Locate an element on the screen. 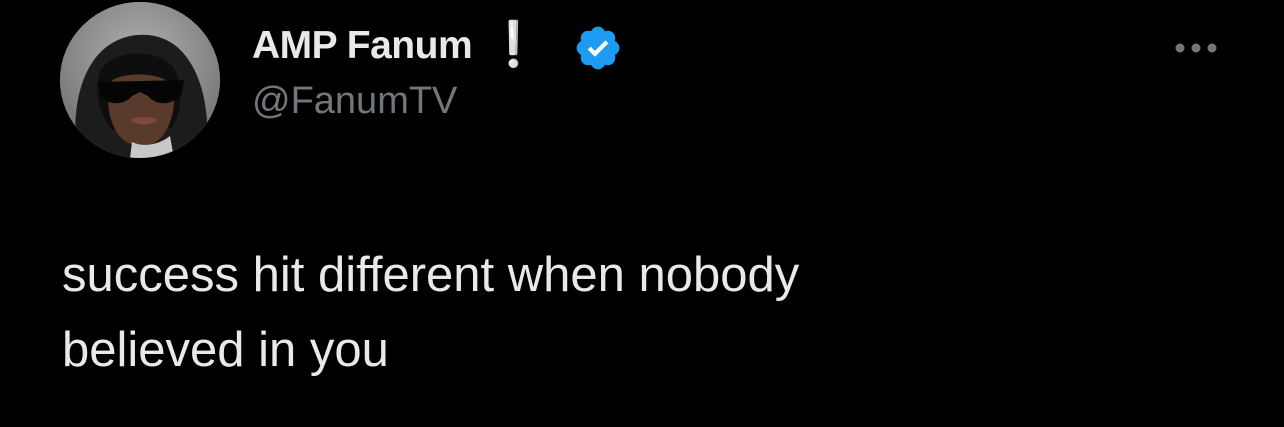 Image resolution: width=1284 pixels, height=427 pixels. more-horizontal-icon is located at coordinates (1196, 48).